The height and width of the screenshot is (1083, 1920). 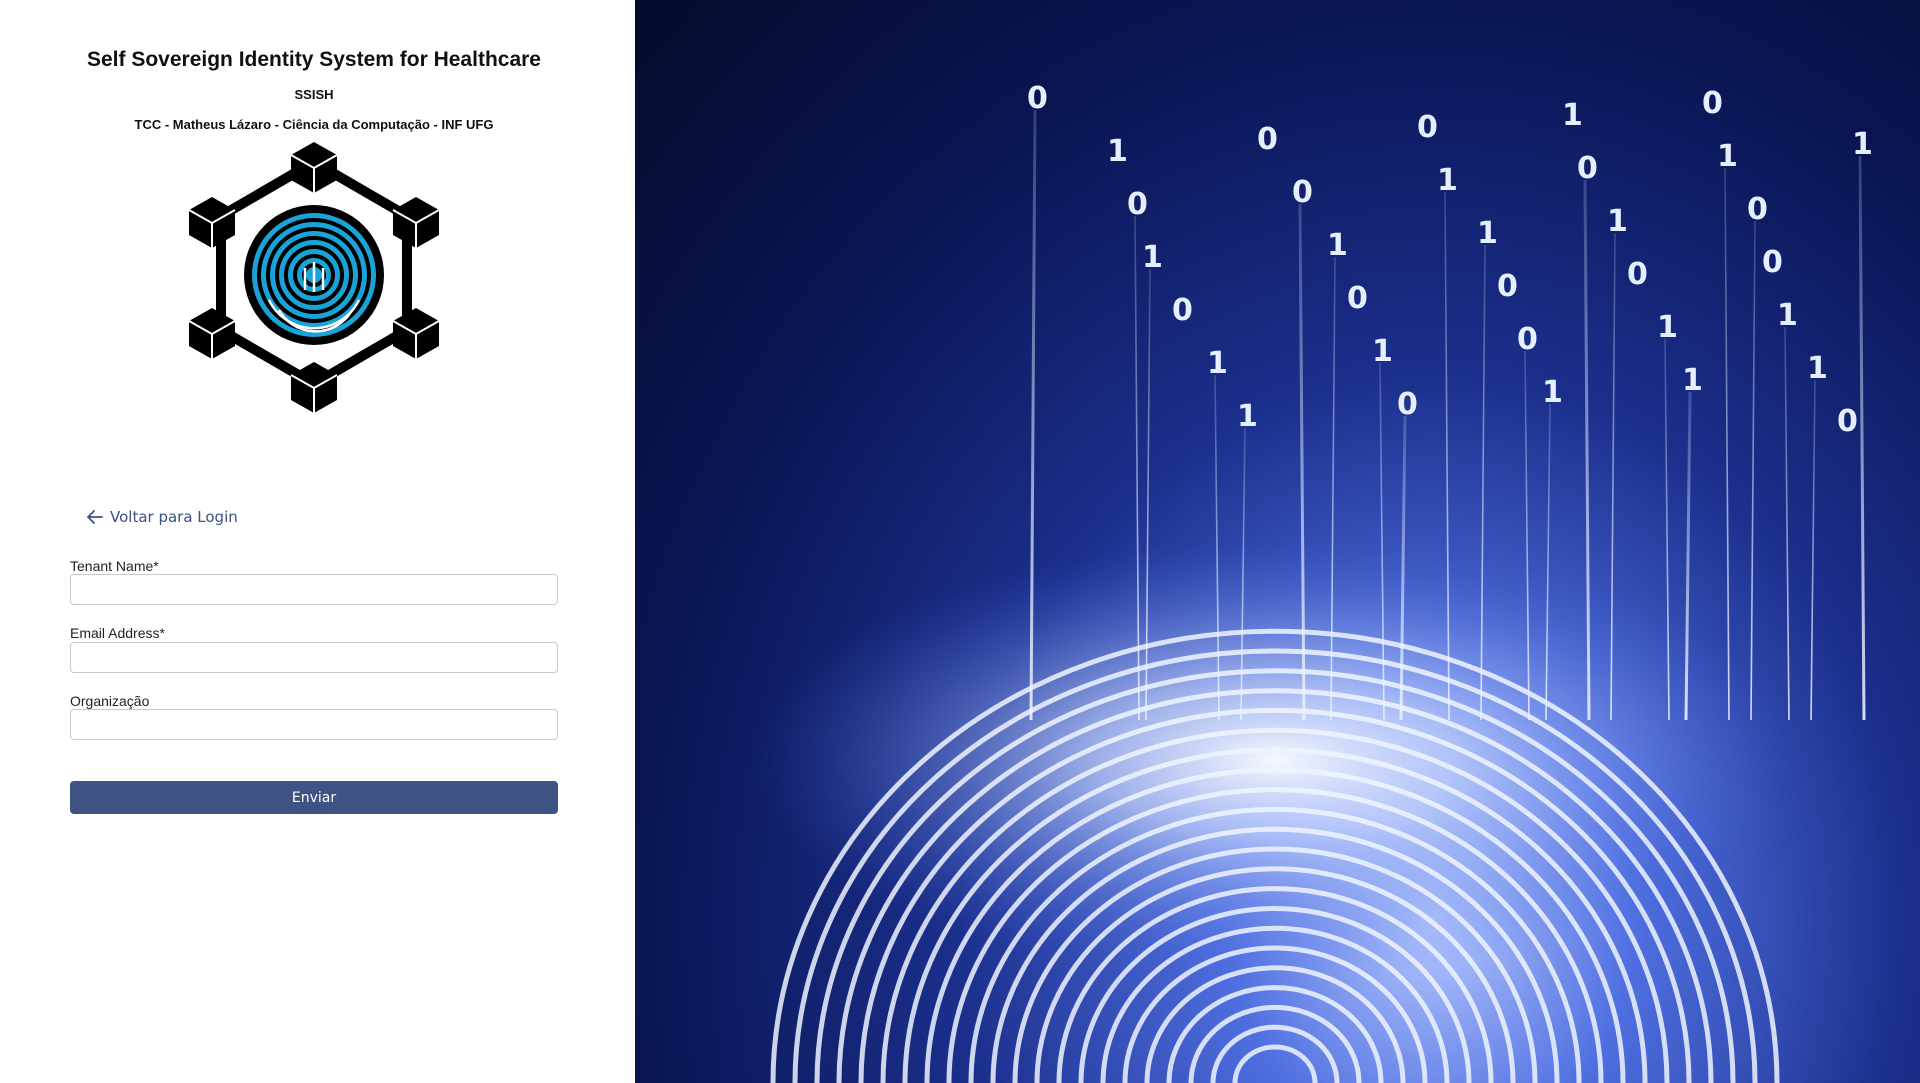 I want to click on organization-label: Organização, so click(x=110, y=701).